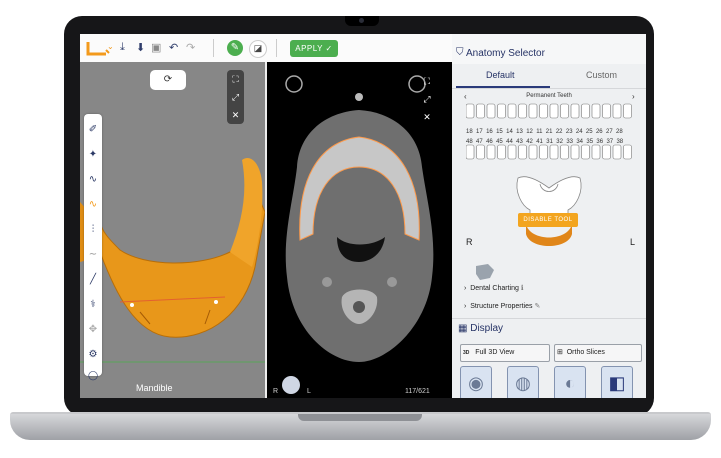 The width and height of the screenshot is (721, 458). Describe the element at coordinates (598, 353) in the screenshot. I see `ortho-slices-button: ⊞ Ortho Slices` at that location.